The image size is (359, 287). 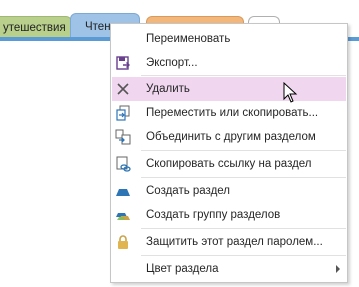 I want to click on link-icon, so click(x=123, y=164).